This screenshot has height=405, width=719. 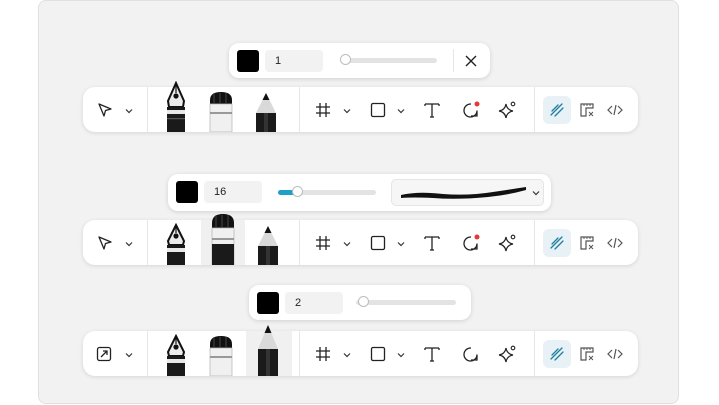 I want to click on stroke-size-input: 1, so click(x=294, y=61).